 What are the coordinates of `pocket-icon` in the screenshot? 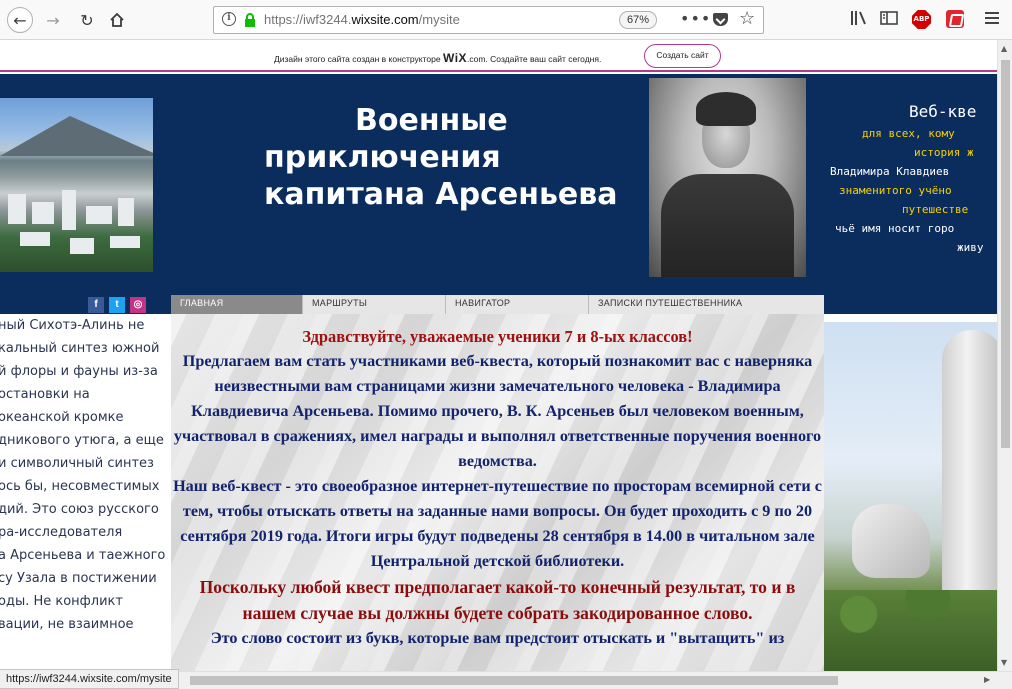 It's located at (720, 19).